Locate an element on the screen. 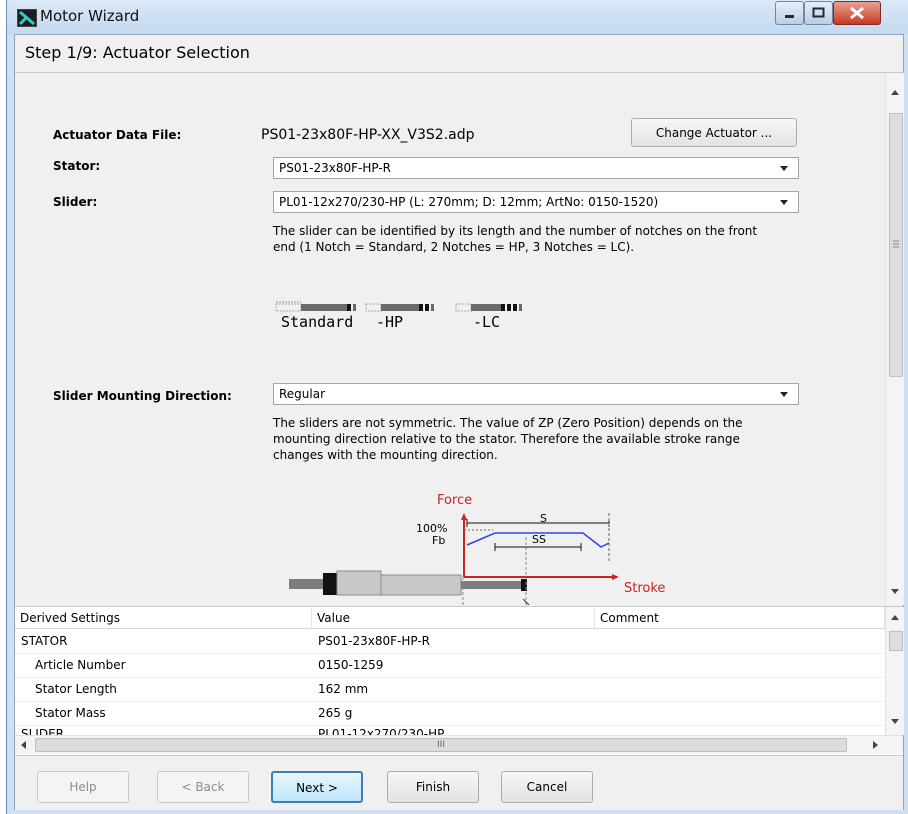 The height and width of the screenshot is (814, 908). step-header: Step 1/9: Actuator Selection is located at coordinates (459, 54).